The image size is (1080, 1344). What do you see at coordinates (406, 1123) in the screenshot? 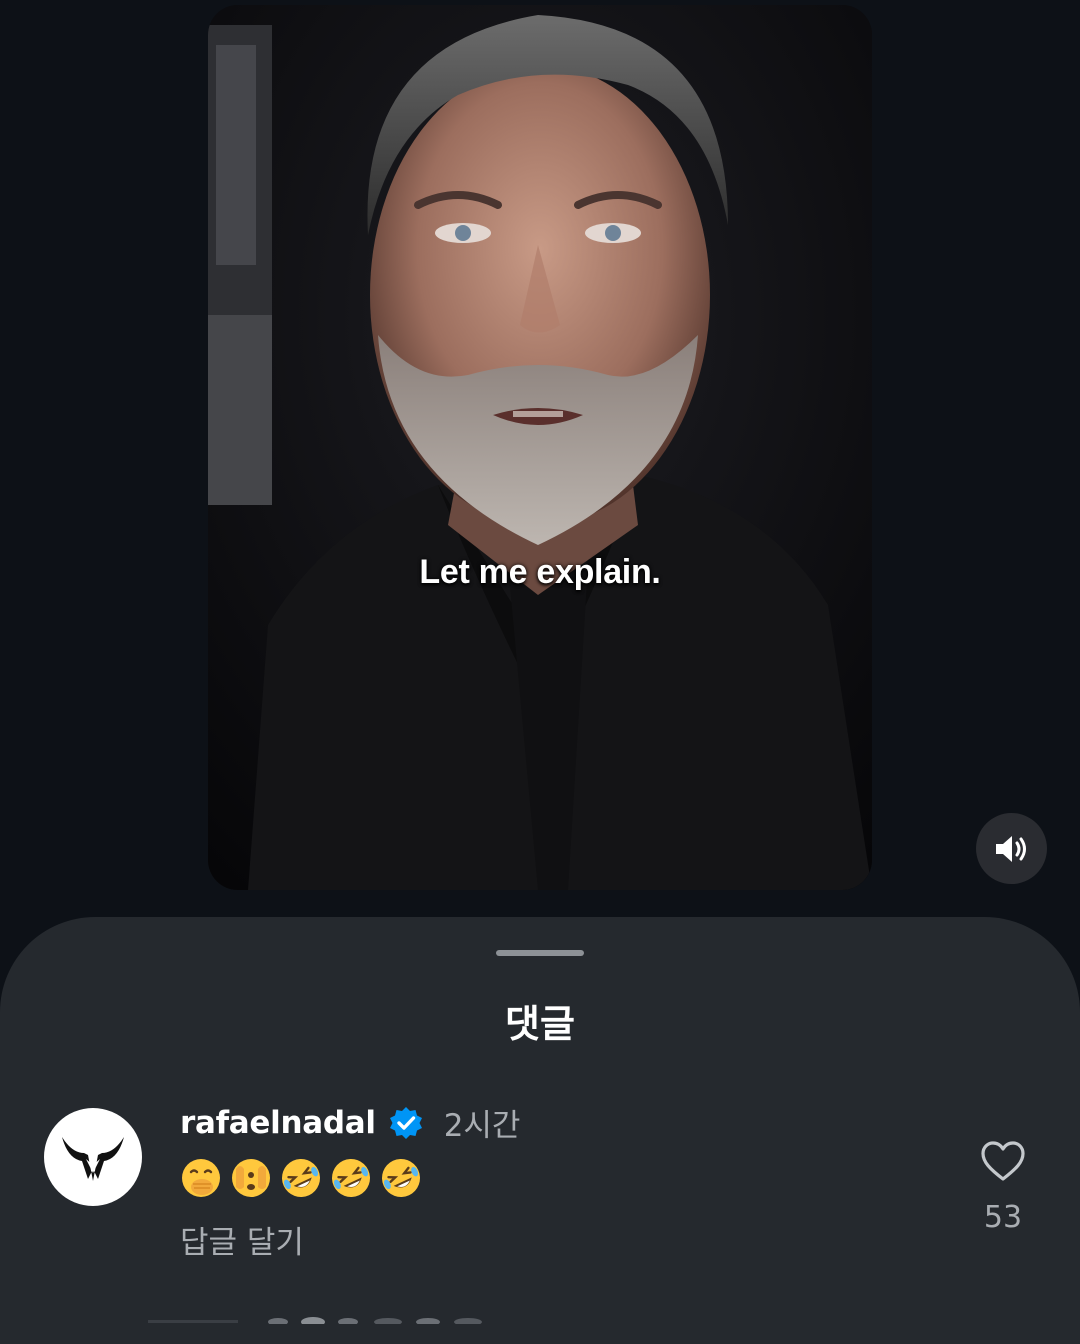
I see `verified-badge-icon` at bounding box center [406, 1123].